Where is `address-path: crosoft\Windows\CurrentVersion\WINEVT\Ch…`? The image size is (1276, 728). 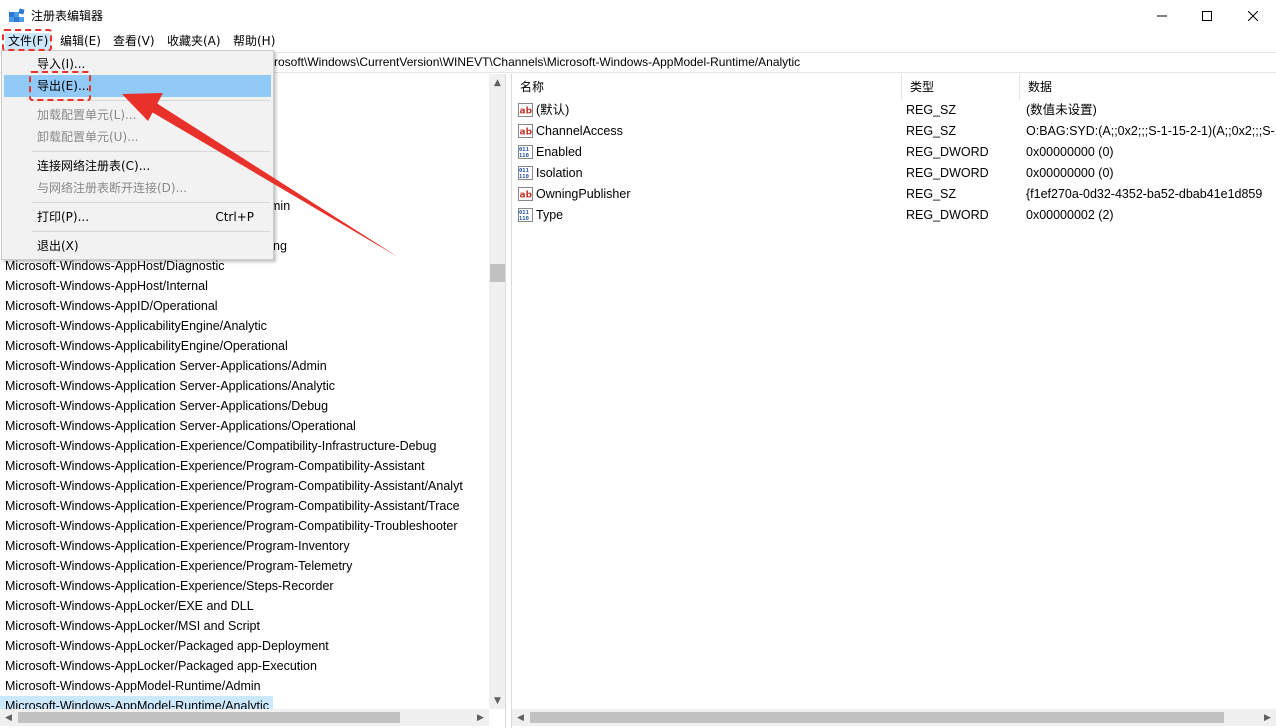
address-path: crosoft\Windows\CurrentVersion\WINEVT\Ch… is located at coordinates (534, 62).